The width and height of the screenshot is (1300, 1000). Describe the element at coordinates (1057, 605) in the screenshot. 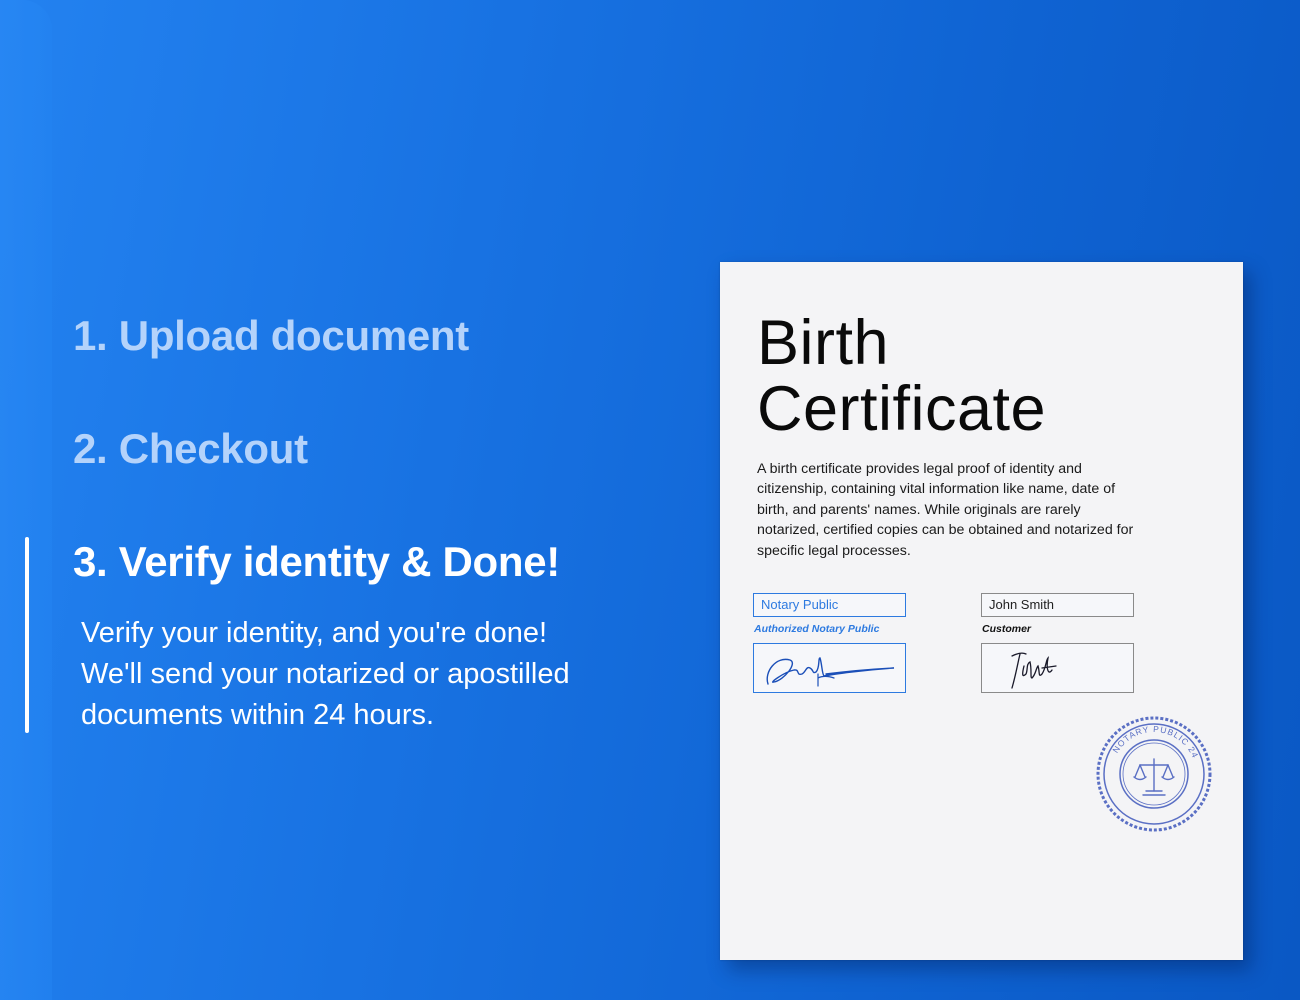

I see `customer-name-field: John Smith` at that location.